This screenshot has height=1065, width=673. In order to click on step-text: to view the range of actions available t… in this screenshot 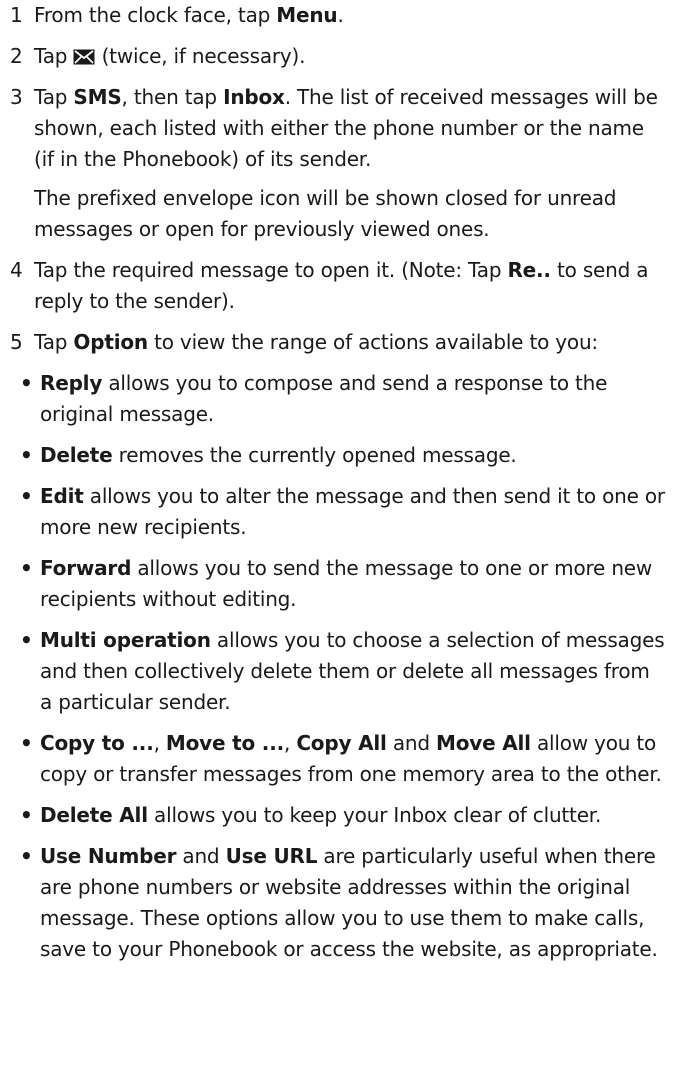, I will do `click(372, 342)`.